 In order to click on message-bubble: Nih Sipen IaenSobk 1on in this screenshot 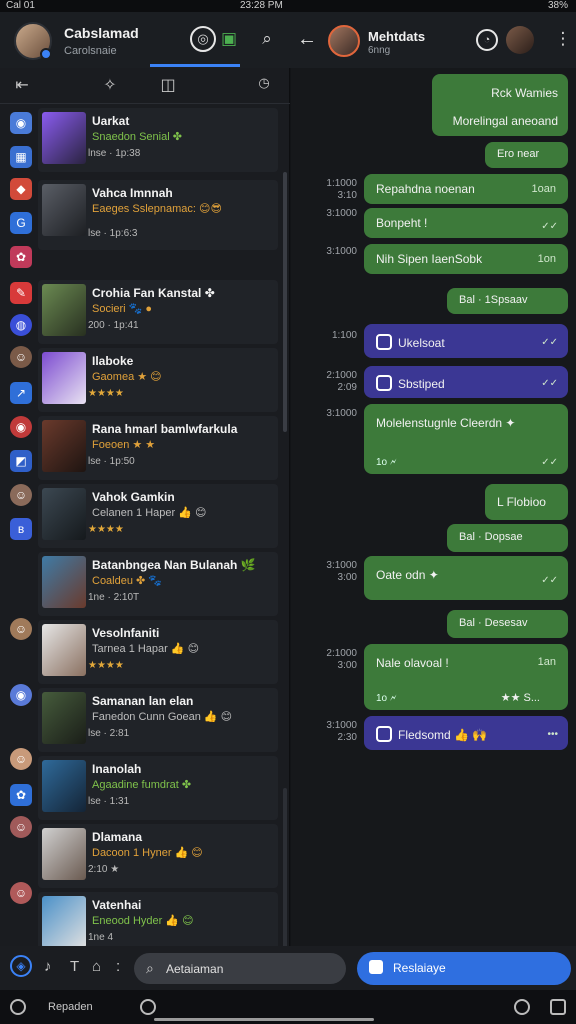, I will do `click(466, 259)`.